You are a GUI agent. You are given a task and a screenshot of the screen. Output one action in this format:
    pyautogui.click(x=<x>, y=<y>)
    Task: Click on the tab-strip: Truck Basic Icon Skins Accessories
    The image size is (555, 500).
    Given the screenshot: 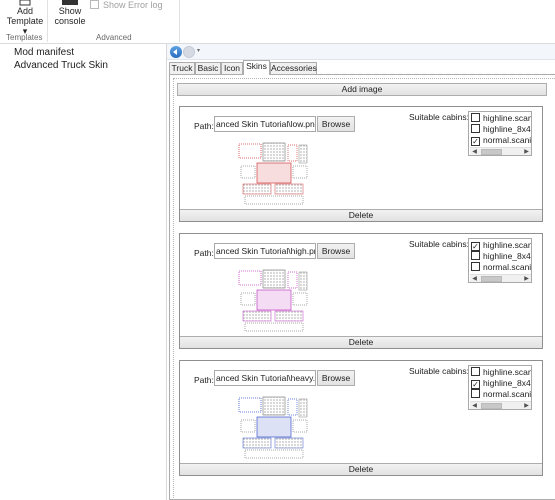 What is the action you would take?
    pyautogui.click(x=362, y=67)
    